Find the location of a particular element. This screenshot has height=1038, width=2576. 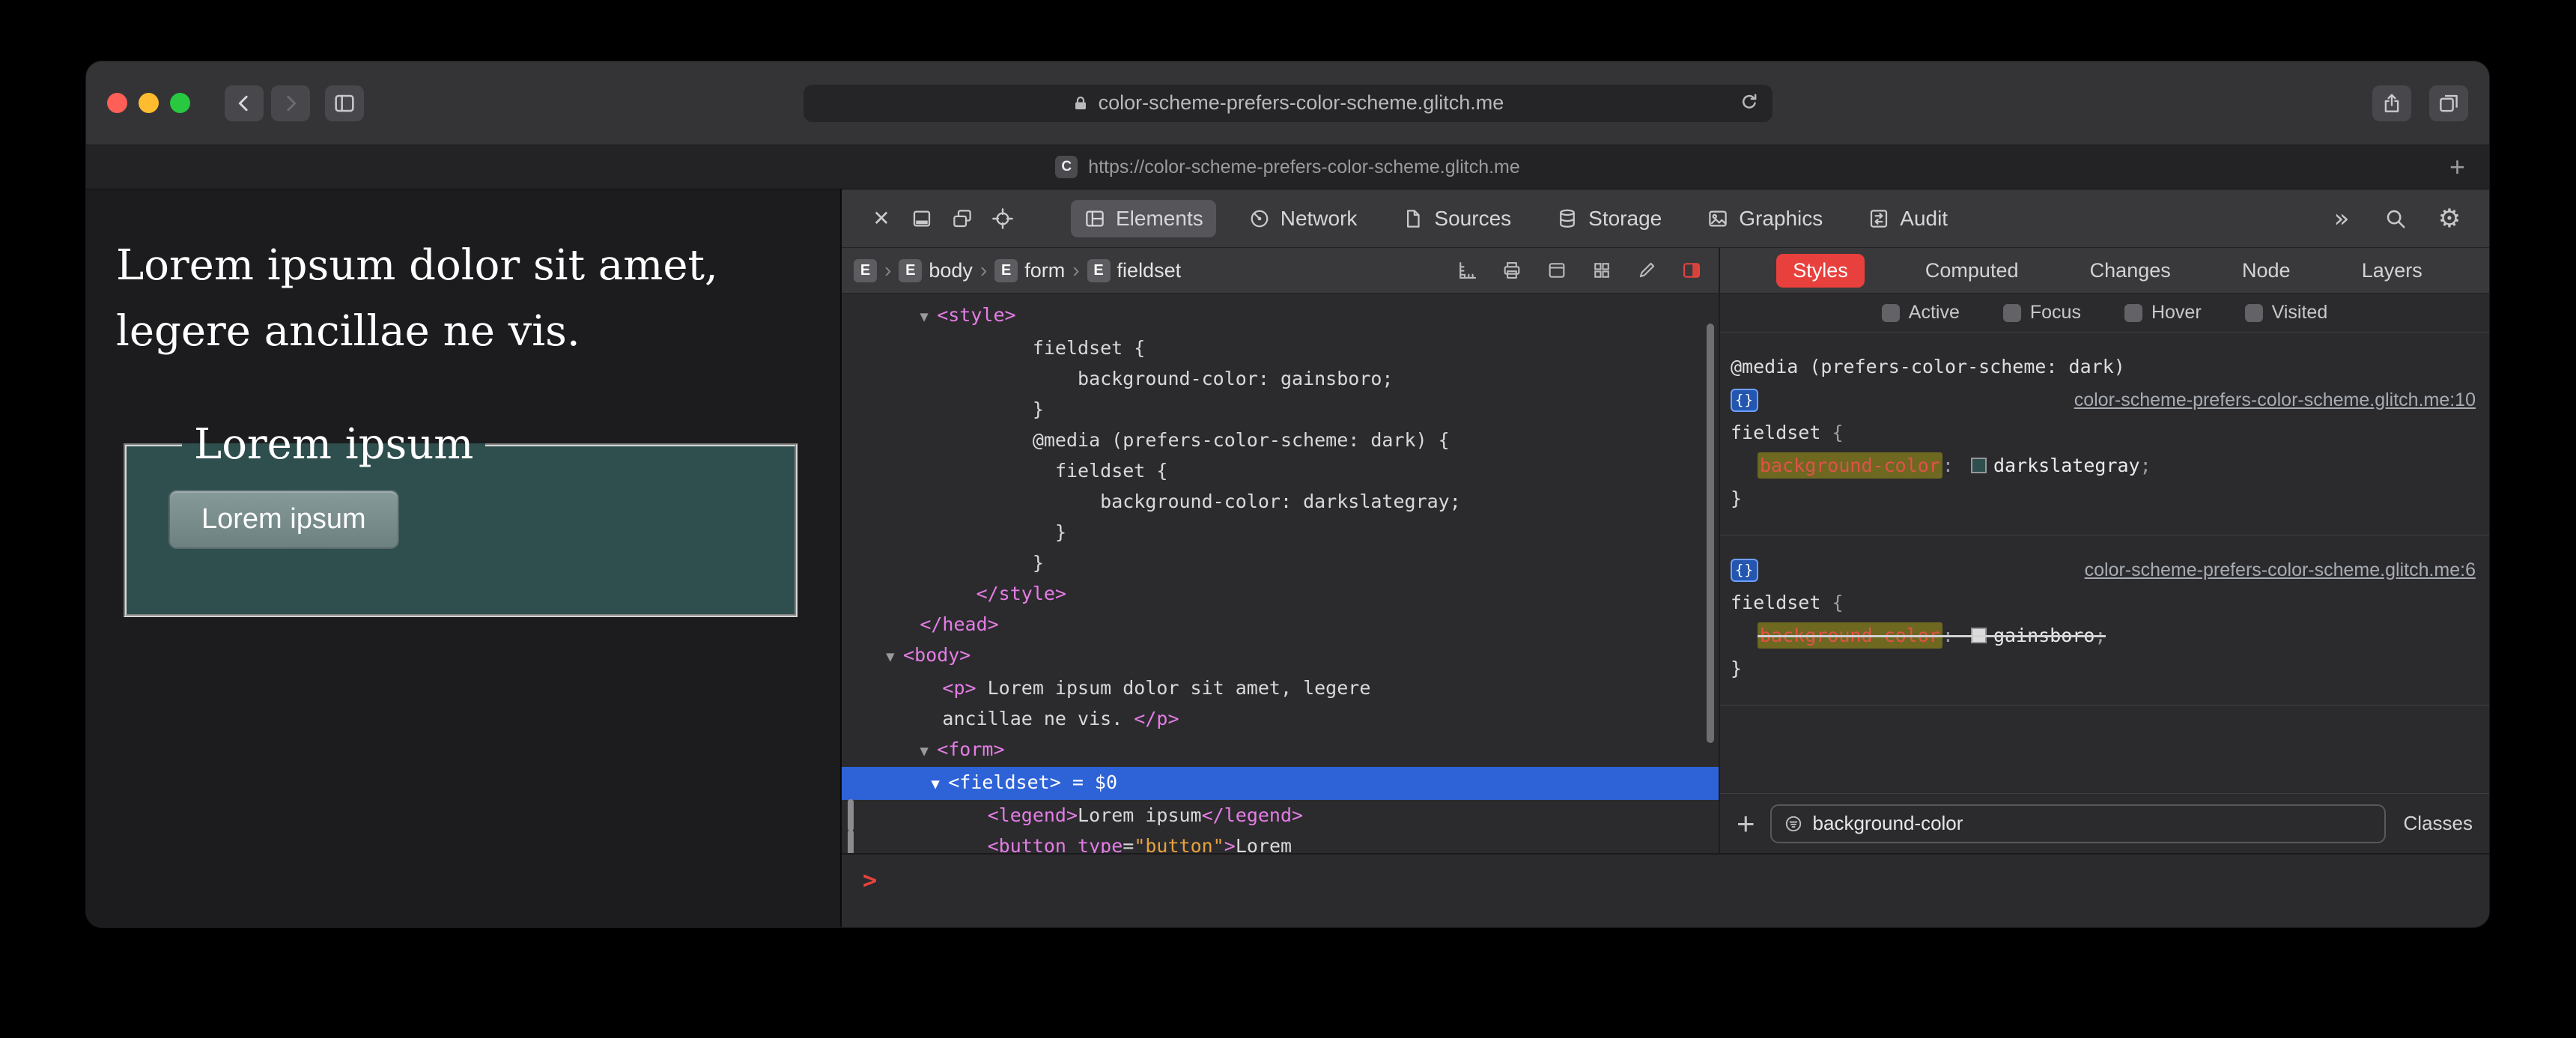

search-button is located at coordinates (2395, 218).